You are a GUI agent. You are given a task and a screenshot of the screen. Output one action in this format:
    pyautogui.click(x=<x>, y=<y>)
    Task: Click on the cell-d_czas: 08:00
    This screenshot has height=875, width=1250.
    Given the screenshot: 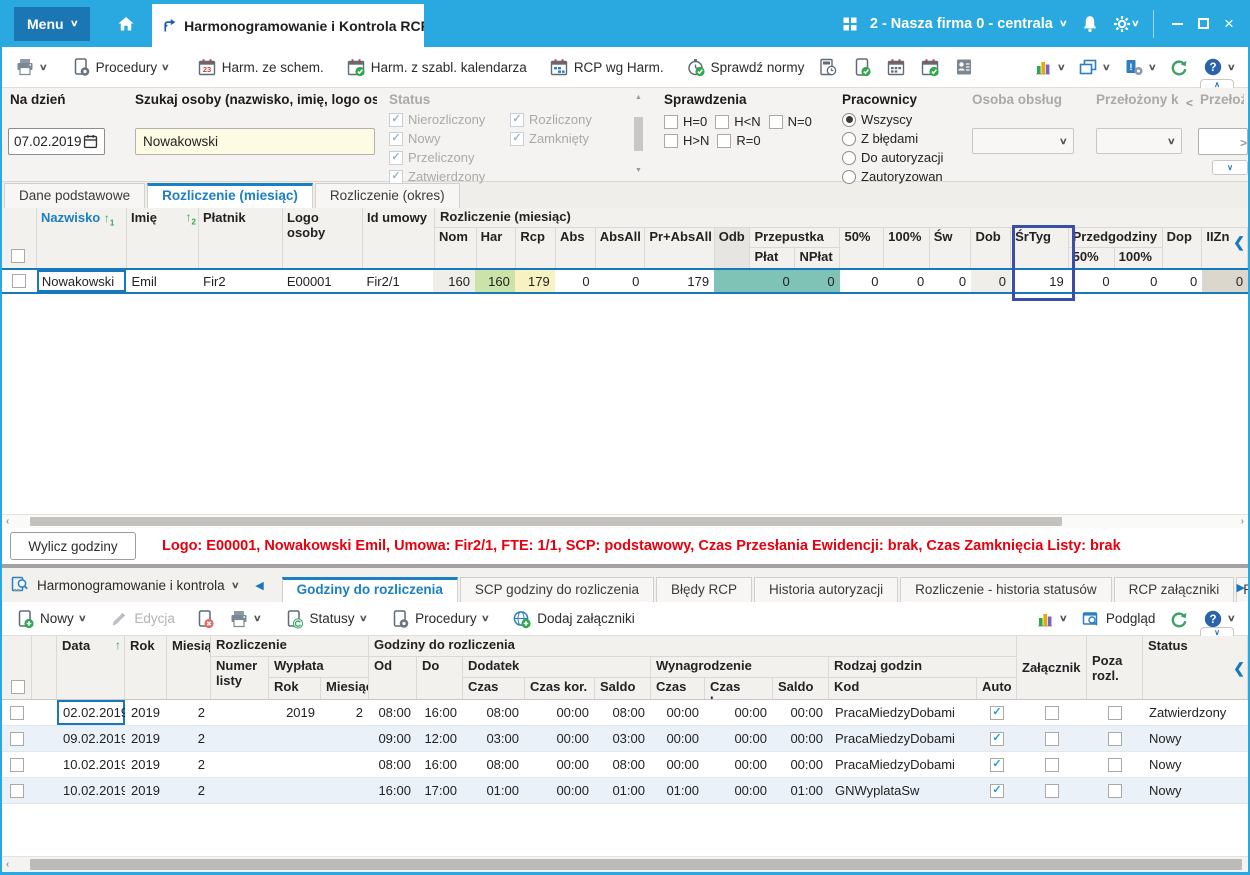 What is the action you would take?
    pyautogui.click(x=494, y=712)
    